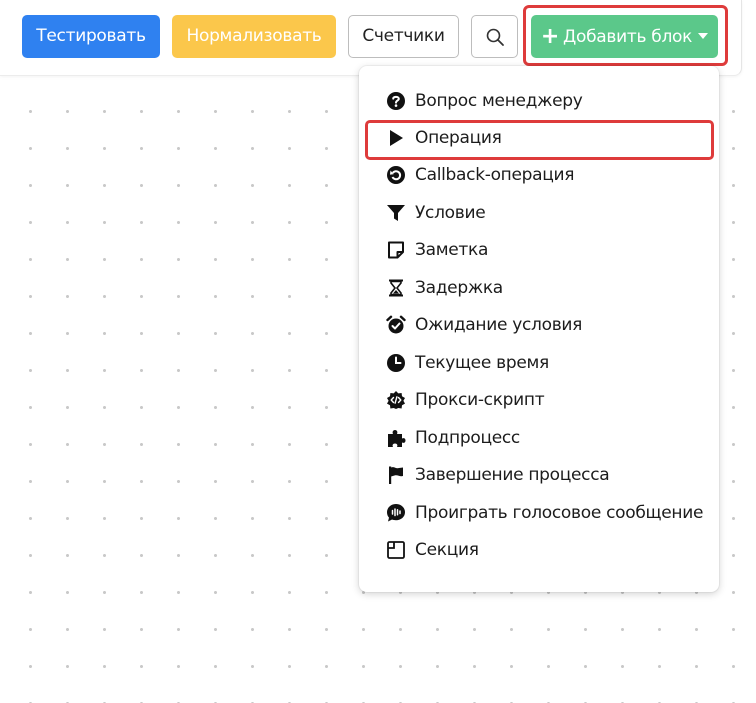 Image resolution: width=756 pixels, height=703 pixels. What do you see at coordinates (539, 140) in the screenshot?
I see `operation-highlight` at bounding box center [539, 140].